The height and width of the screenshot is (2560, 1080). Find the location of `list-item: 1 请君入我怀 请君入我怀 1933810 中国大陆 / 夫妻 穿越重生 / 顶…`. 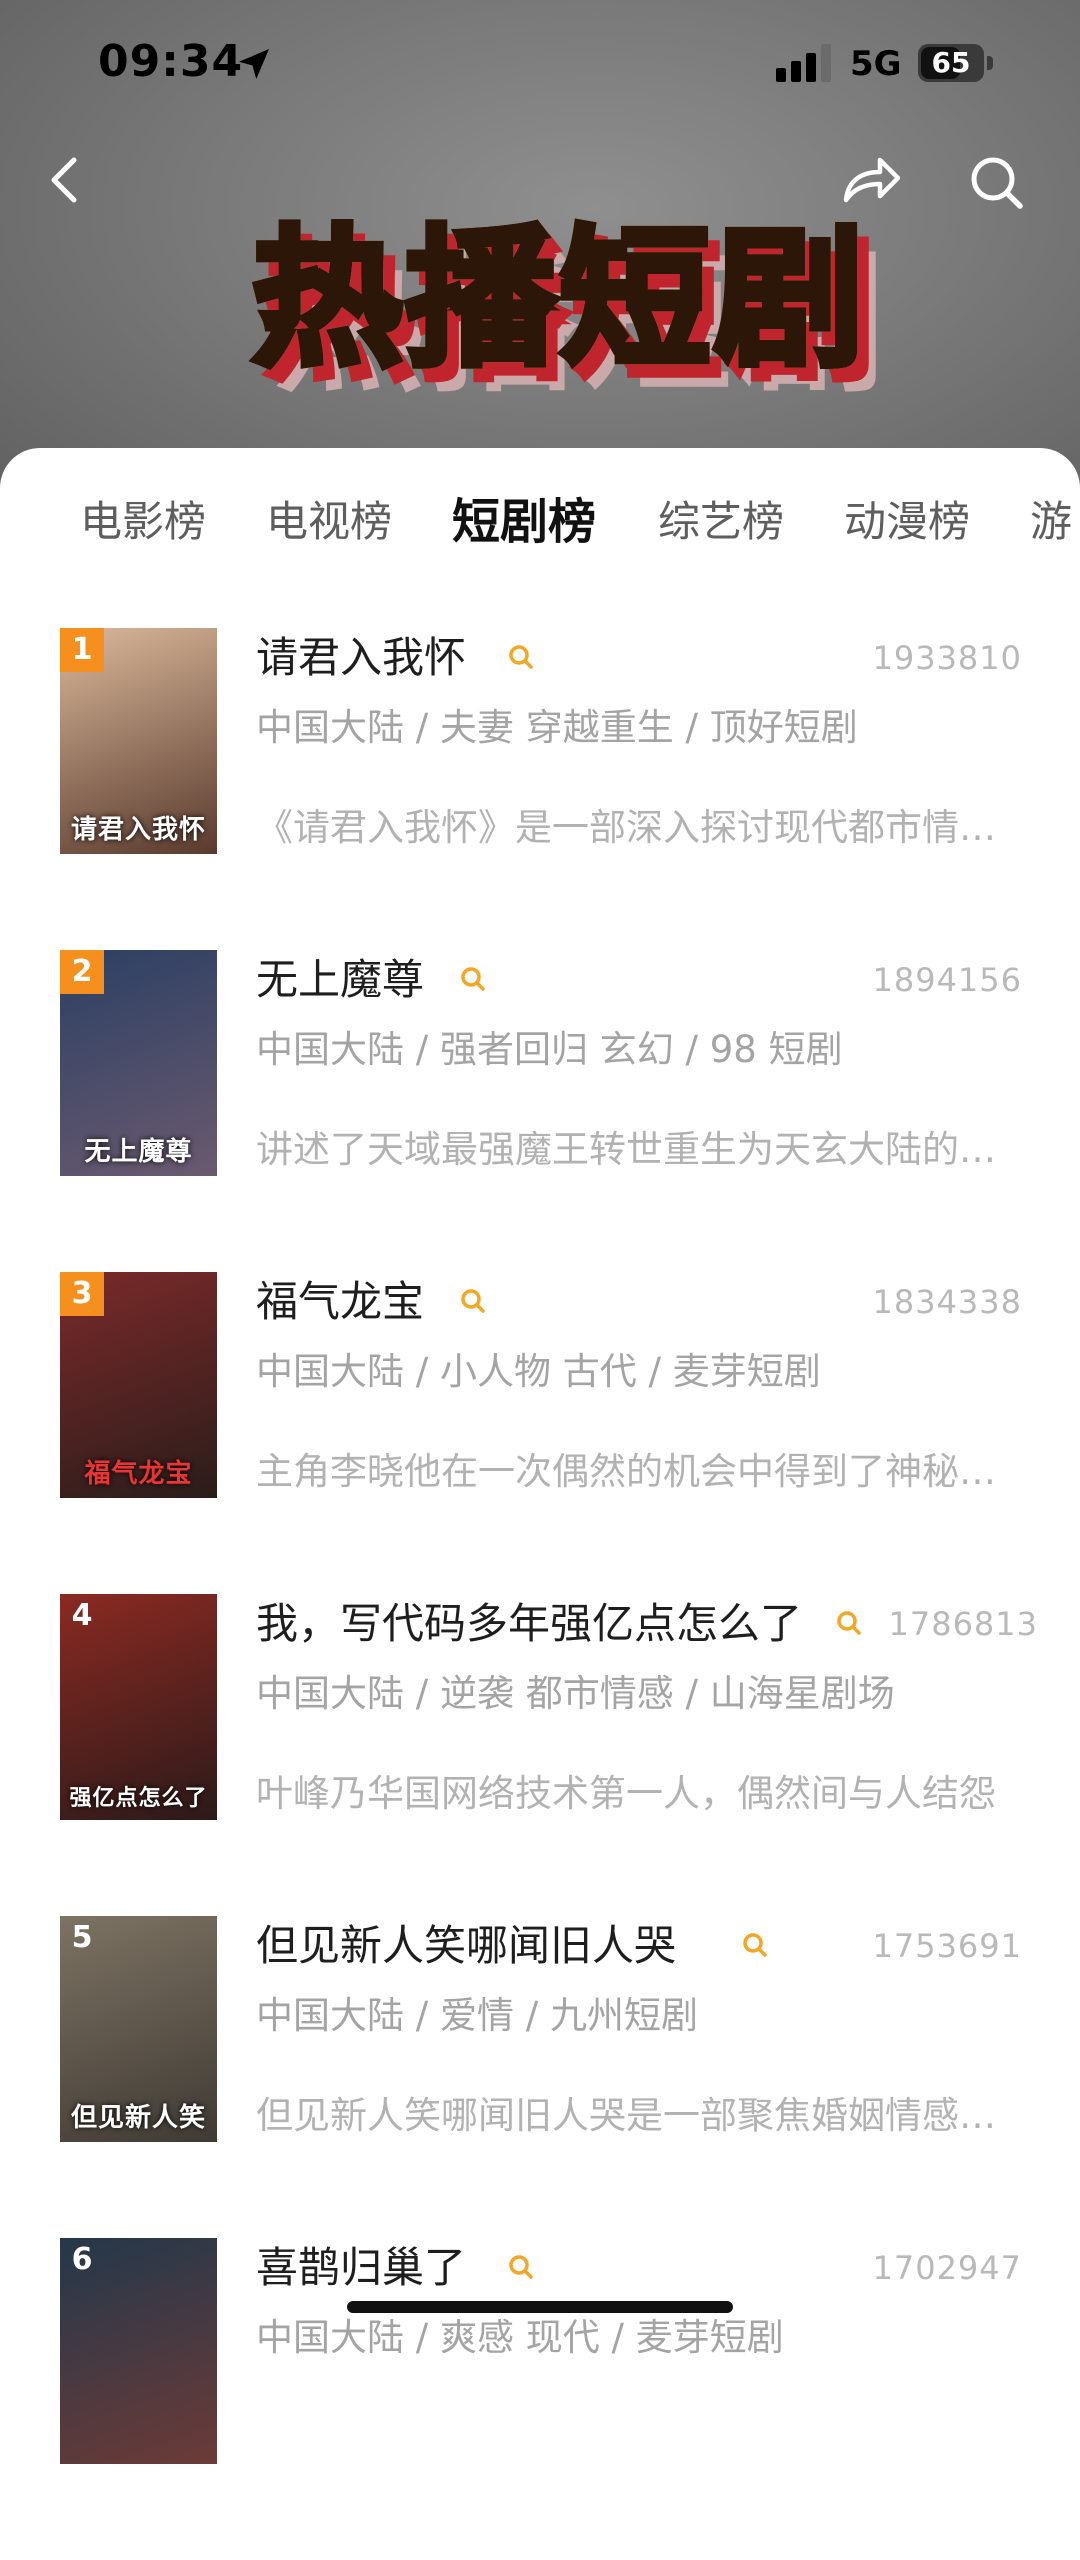

list-item: 1 请君入我怀 请君入我怀 1933810 中国大陆 / 夫妻 穿越重生 / 顶… is located at coordinates (540, 789).